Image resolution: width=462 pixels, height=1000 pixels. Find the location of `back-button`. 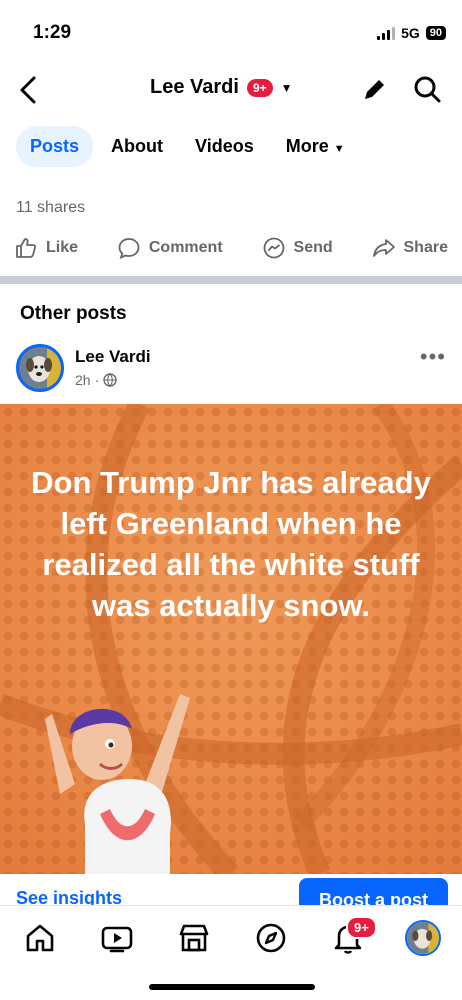

back-button is located at coordinates (30, 90).